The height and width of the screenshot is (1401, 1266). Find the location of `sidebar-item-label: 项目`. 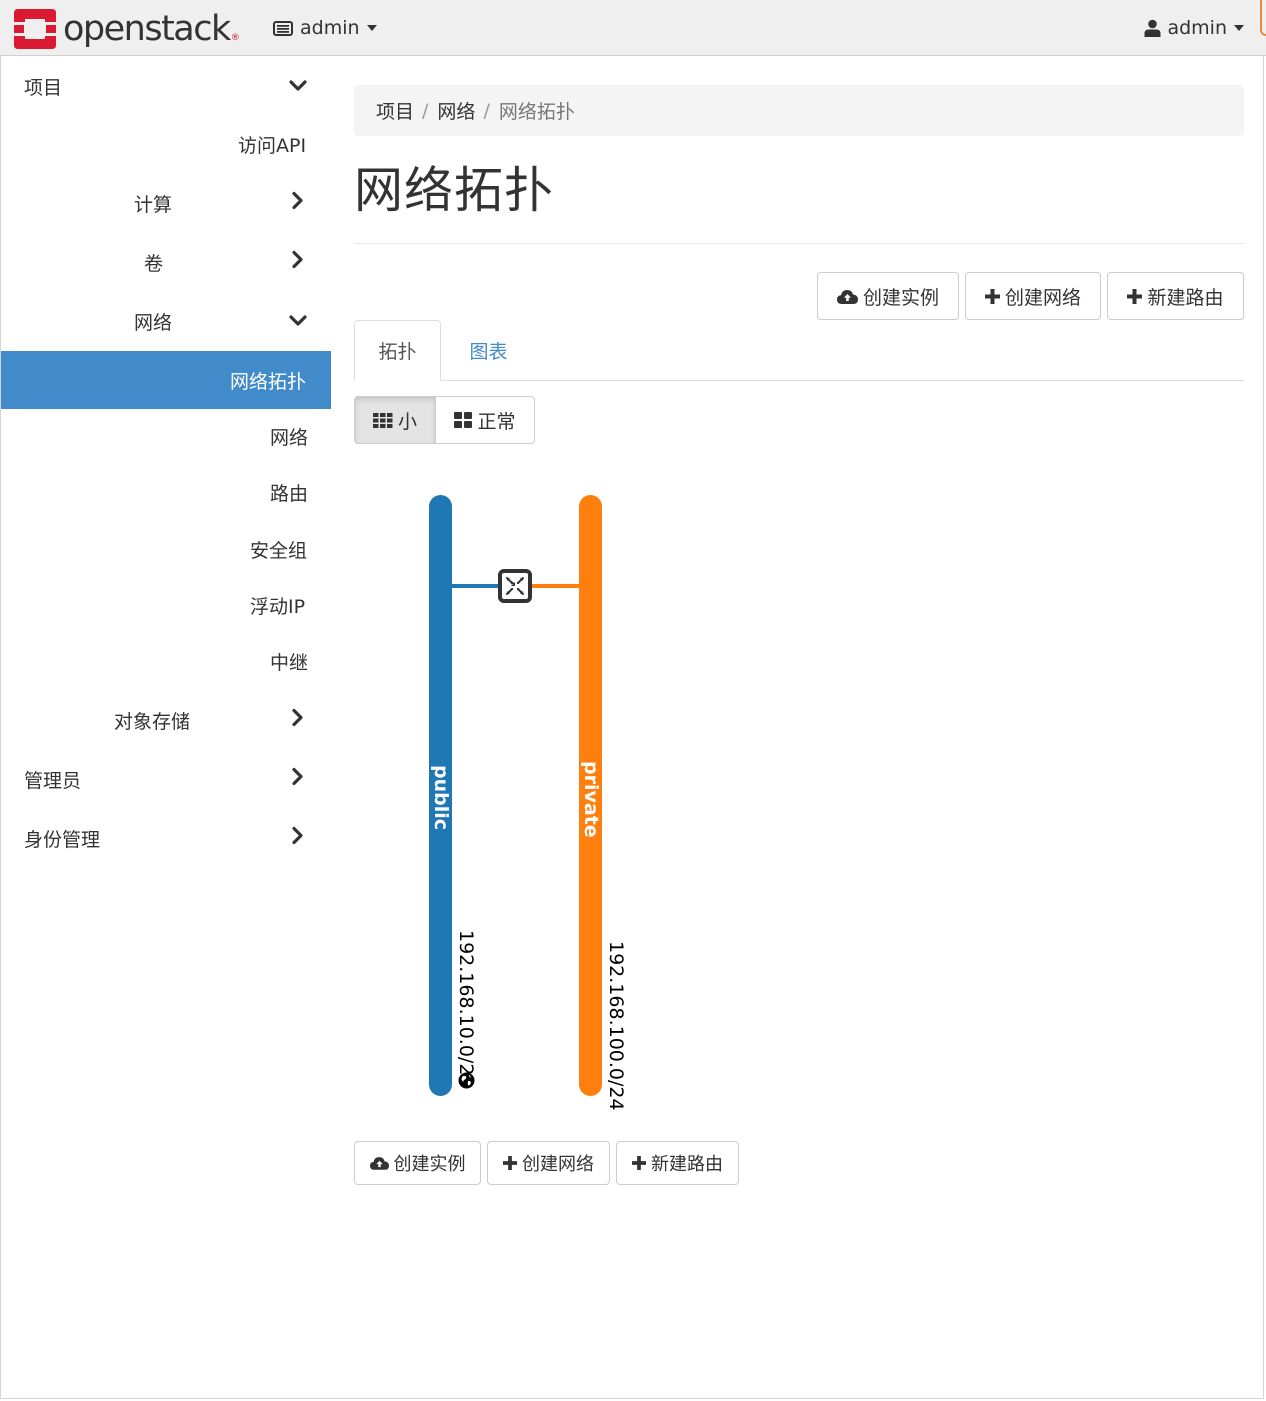

sidebar-item-label: 项目 is located at coordinates (43, 87).